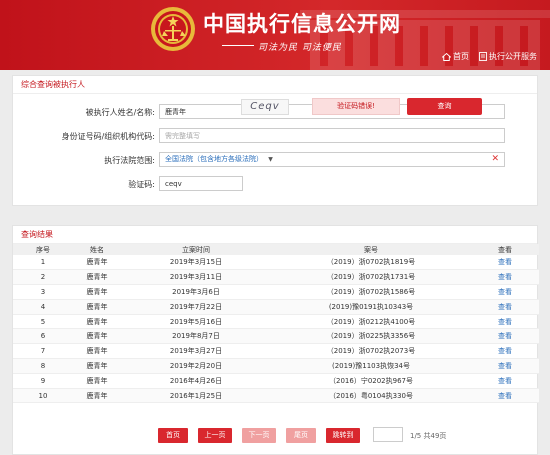  Describe the element at coordinates (444, 106) in the screenshot. I see `search-button: 查询` at that location.